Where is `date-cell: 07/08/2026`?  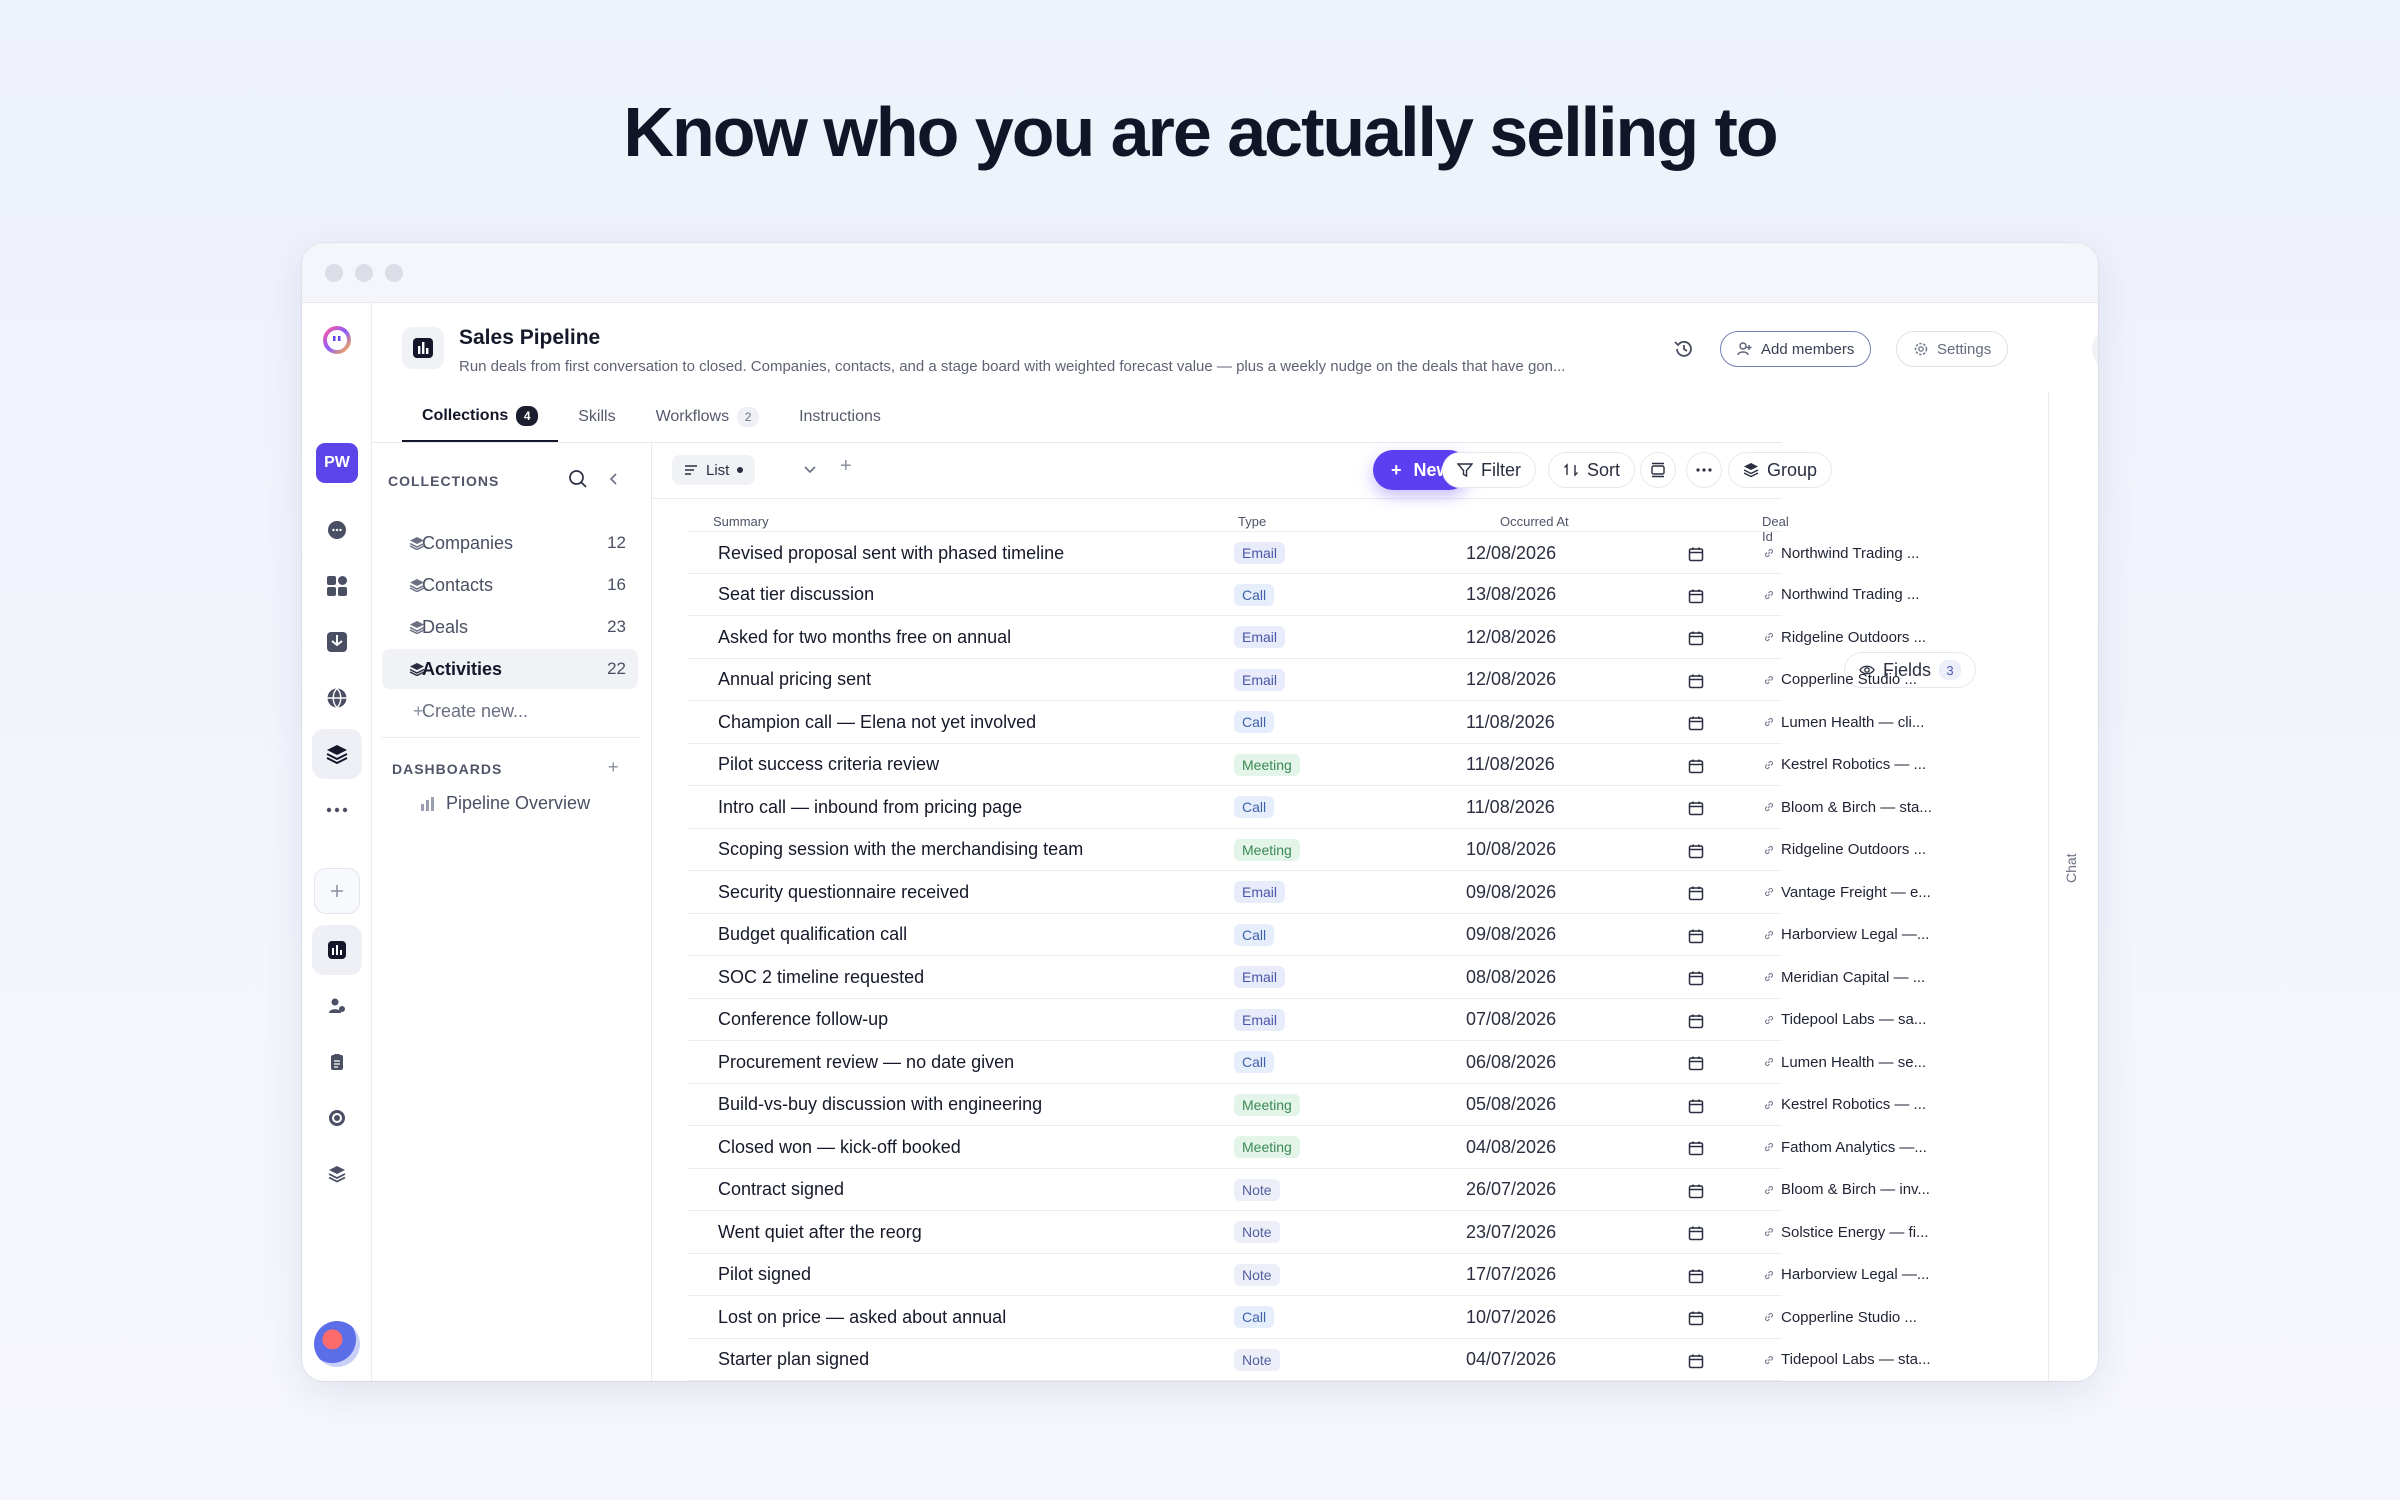 date-cell: 07/08/2026 is located at coordinates (1511, 1020).